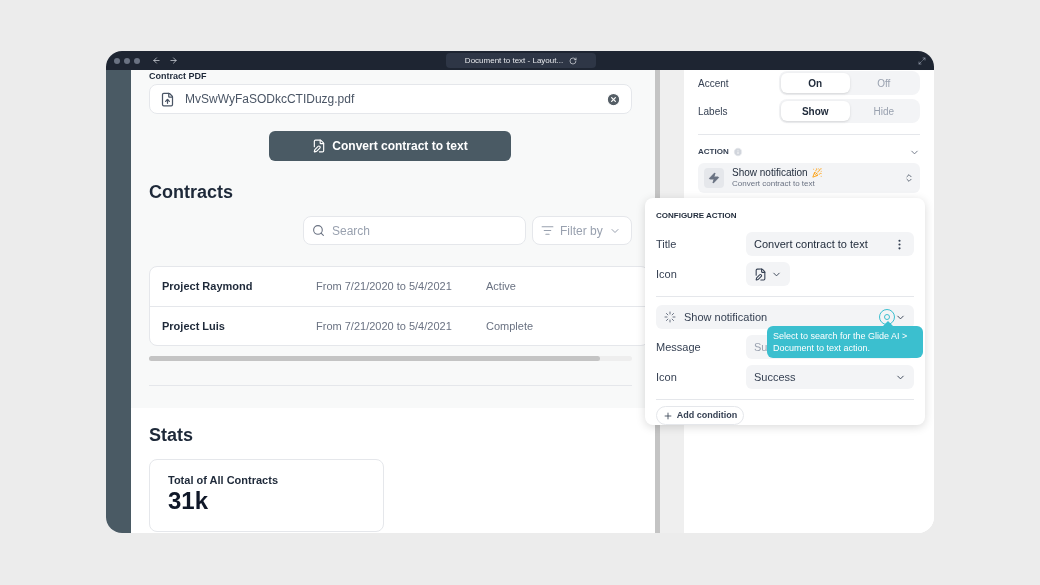 Image resolution: width=1040 pixels, height=585 pixels. Describe the element at coordinates (830, 244) in the screenshot. I see `title-field: Convert contract to text` at that location.